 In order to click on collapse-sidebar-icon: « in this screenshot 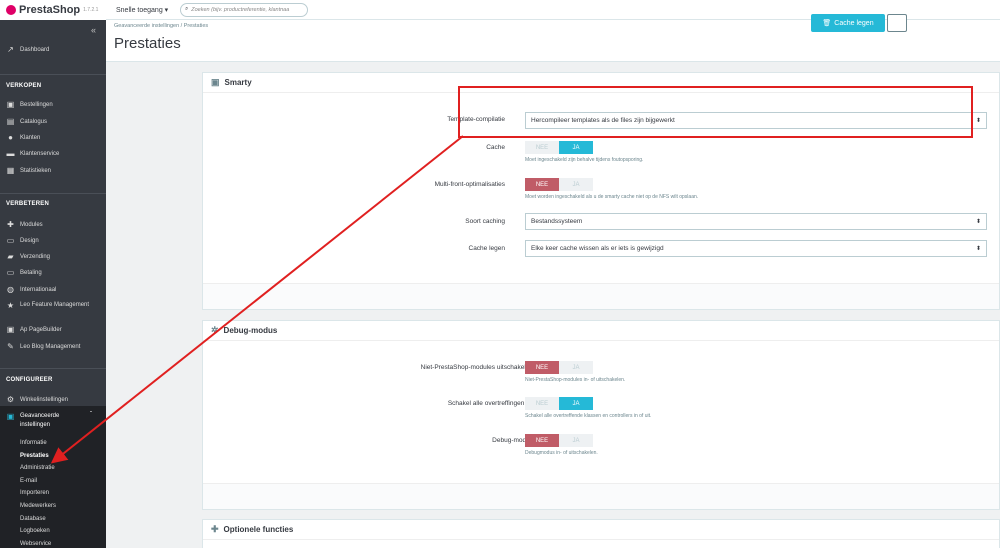, I will do `click(93, 30)`.